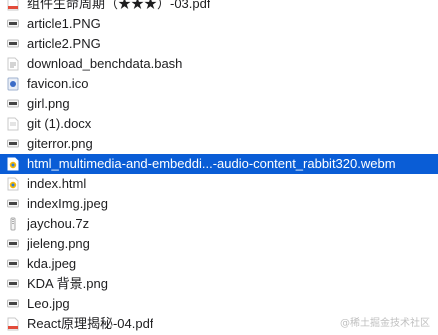  What do you see at coordinates (219, 284) in the screenshot?
I see `file-row: KDA 背景.png` at bounding box center [219, 284].